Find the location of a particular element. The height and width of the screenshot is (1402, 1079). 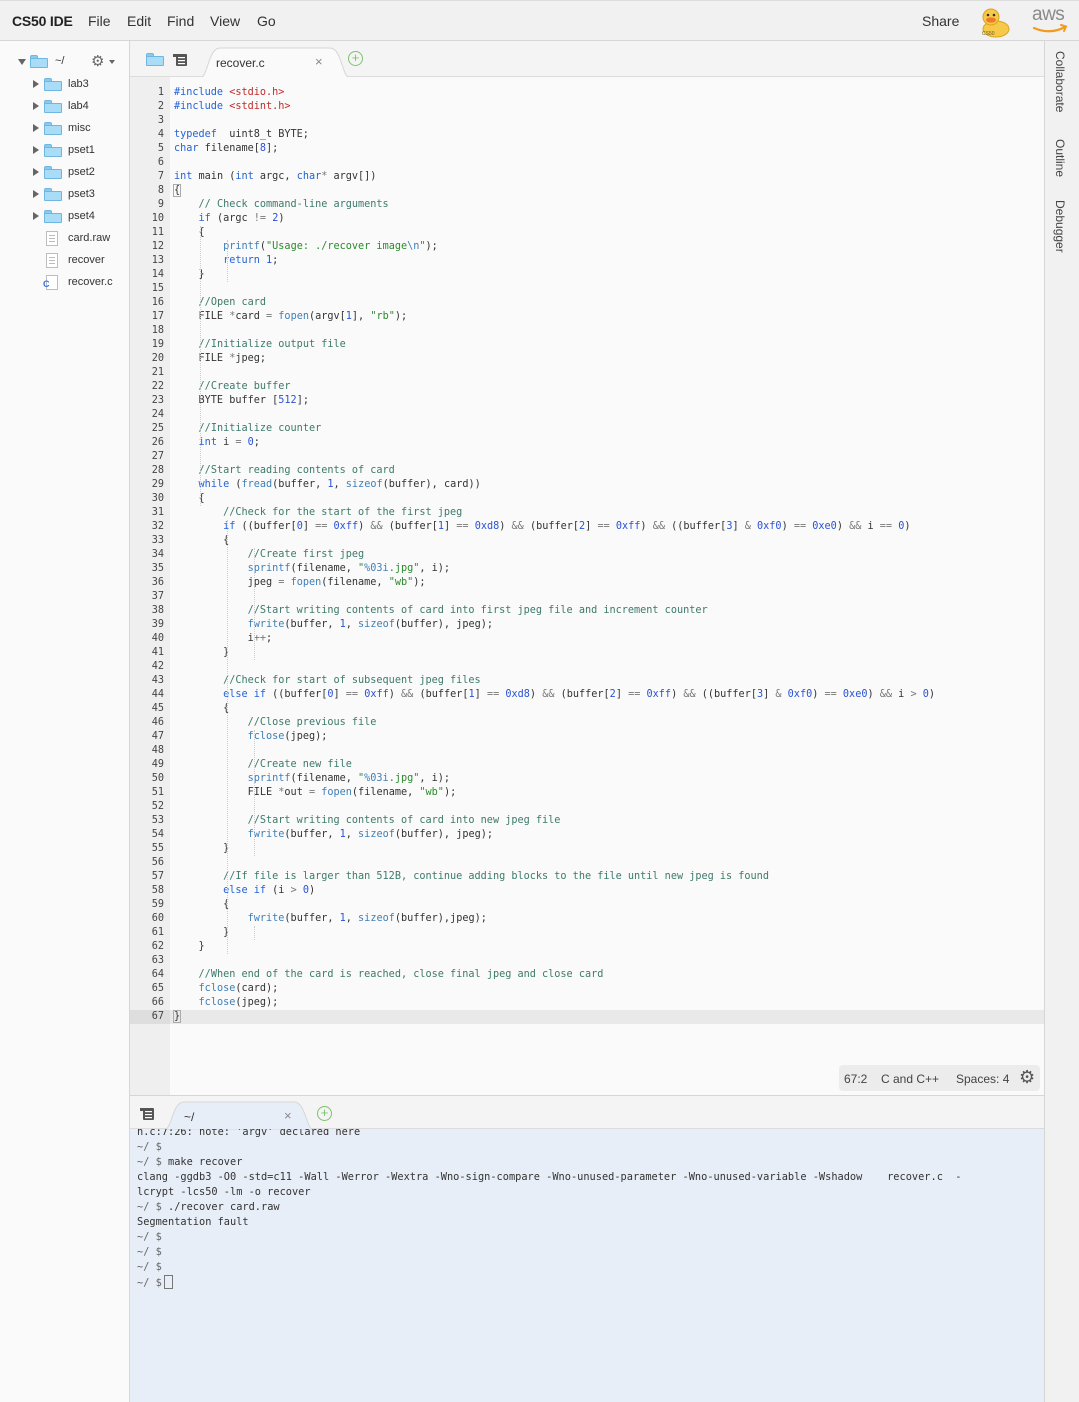

code-line: char filename[8]; is located at coordinates (607, 149).